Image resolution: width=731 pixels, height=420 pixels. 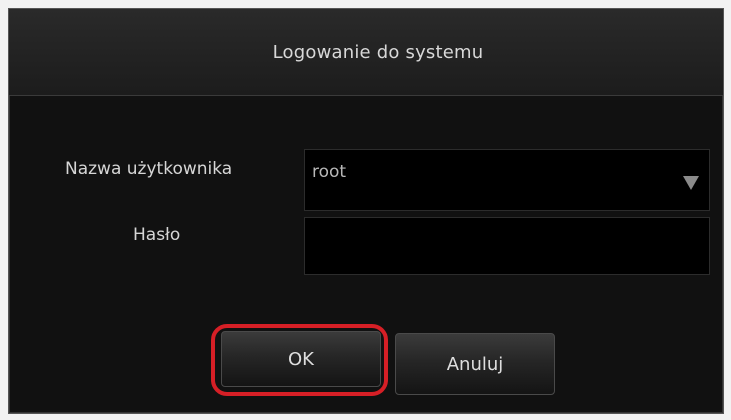 I want to click on password-label: Hasło, so click(x=157, y=235).